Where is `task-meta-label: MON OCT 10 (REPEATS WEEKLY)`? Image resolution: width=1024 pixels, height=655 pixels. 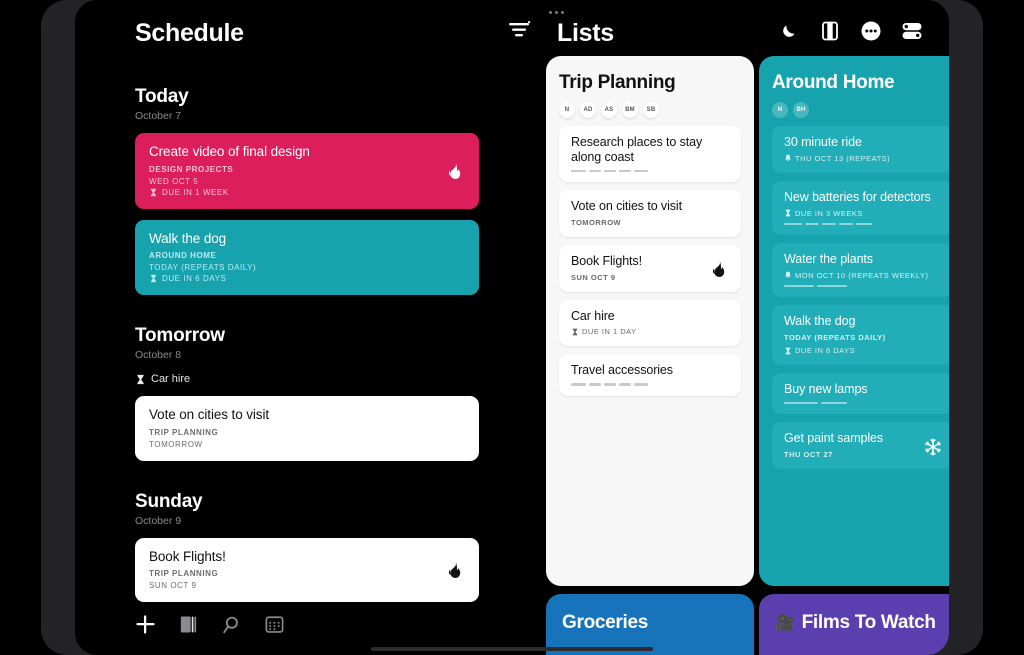
task-meta-label: MON OCT 10 (REPEATS WEEKLY) is located at coordinates (862, 275).